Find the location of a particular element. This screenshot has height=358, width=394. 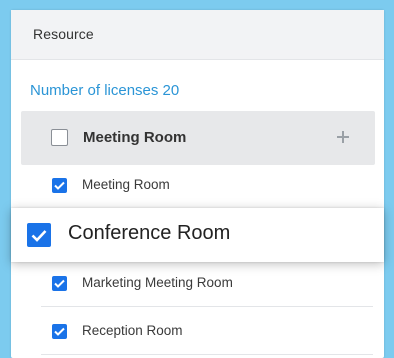

panel-header: Resource is located at coordinates (197, 35).